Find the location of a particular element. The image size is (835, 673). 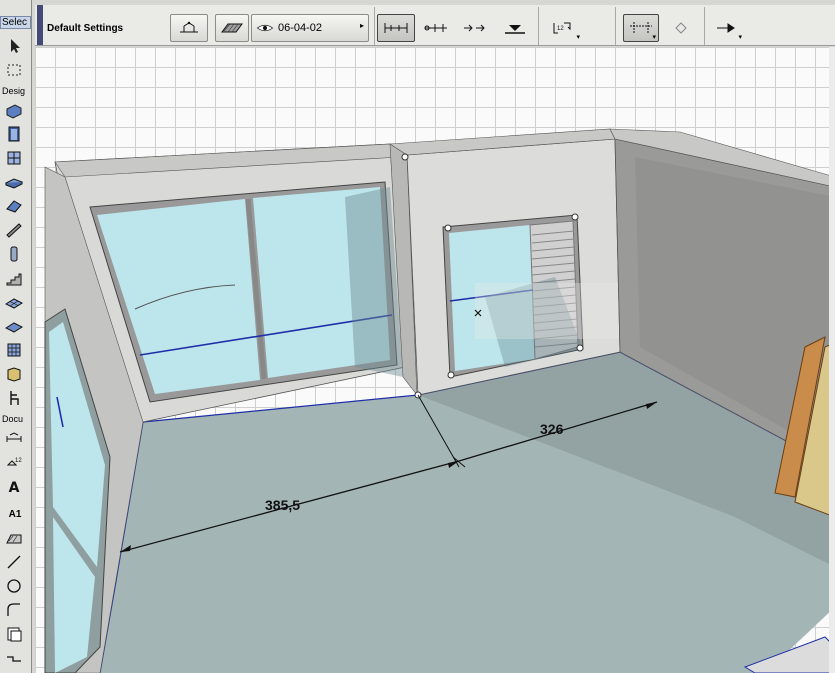

level-dimension-icon: 12 is located at coordinates (14, 462).